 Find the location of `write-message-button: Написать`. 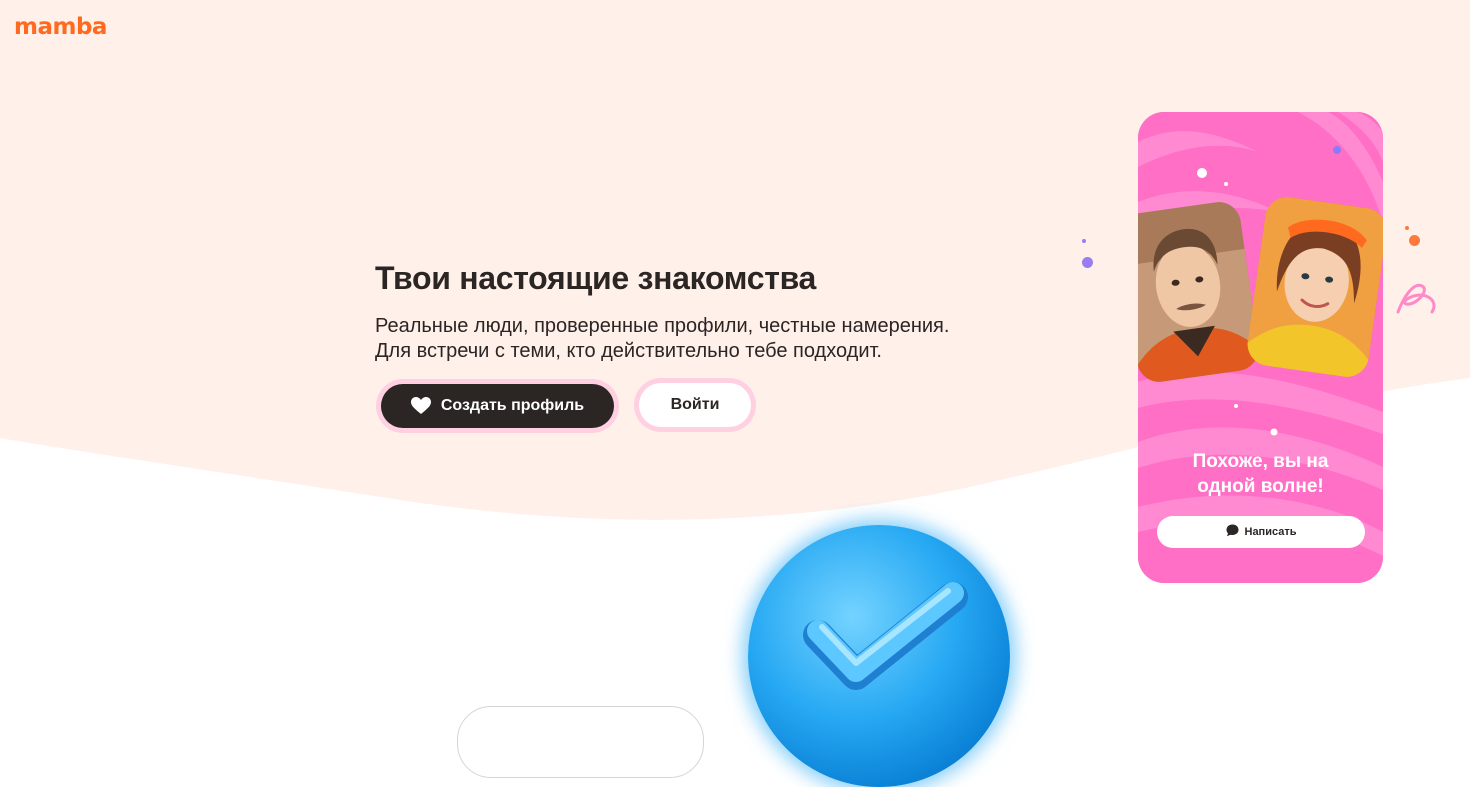

write-message-button: Написать is located at coordinates (1261, 532).